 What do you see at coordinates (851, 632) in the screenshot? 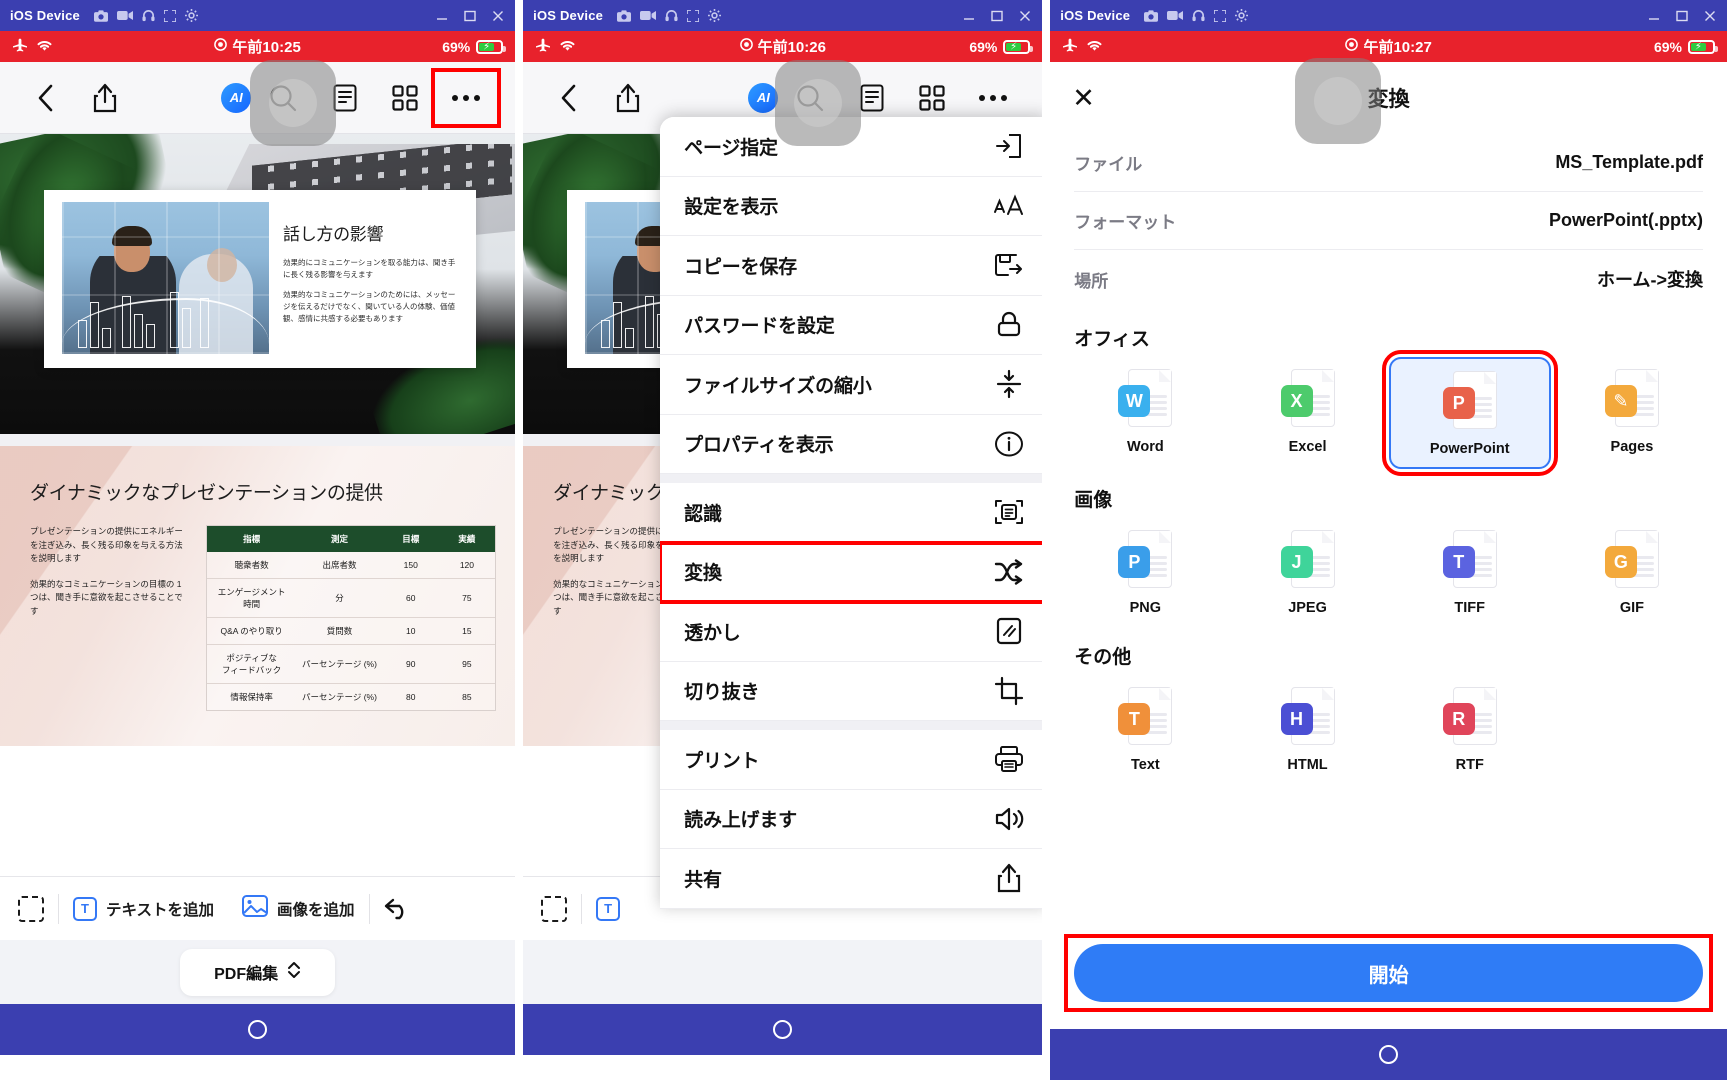
I see `menu-item-watermark: 透かし` at bounding box center [851, 632].